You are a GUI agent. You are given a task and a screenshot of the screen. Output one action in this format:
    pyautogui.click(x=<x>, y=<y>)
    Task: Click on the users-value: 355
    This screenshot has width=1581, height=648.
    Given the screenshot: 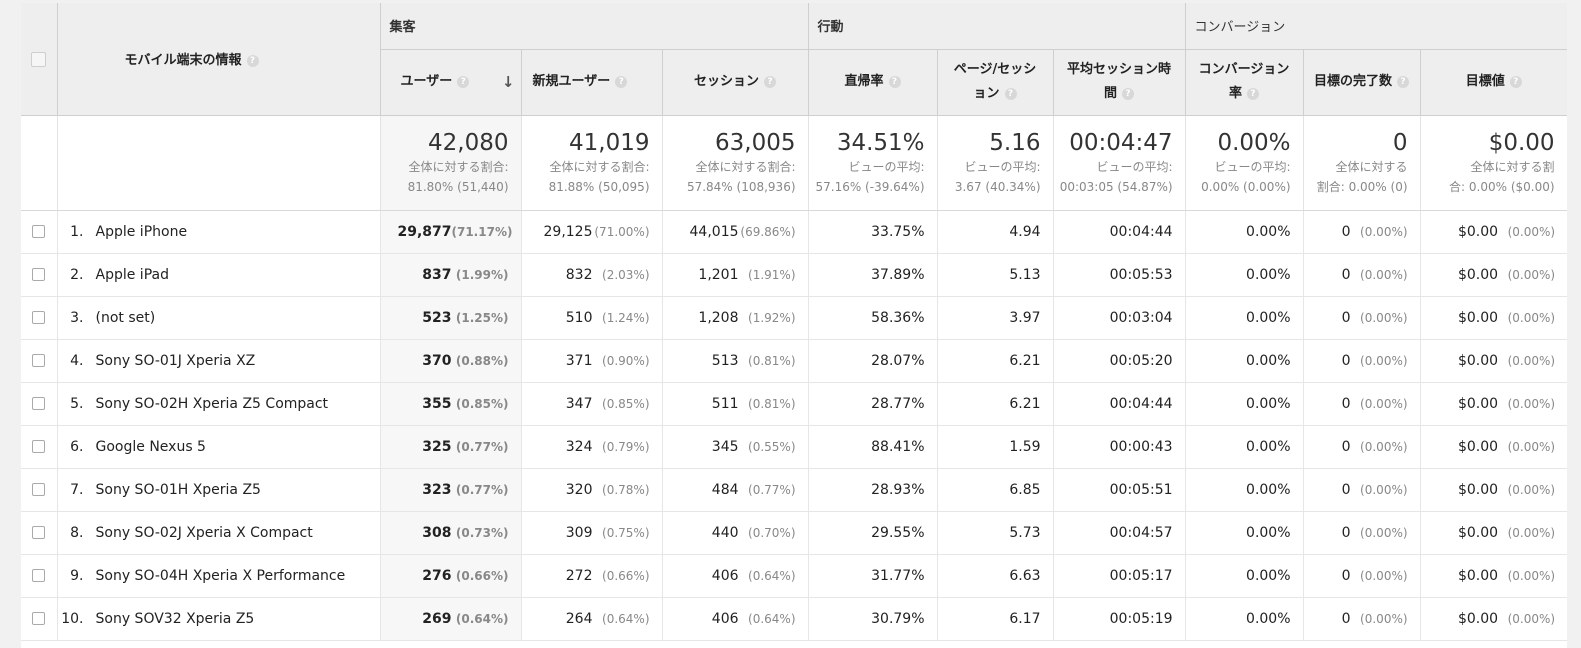 What is the action you would take?
    pyautogui.click(x=437, y=403)
    